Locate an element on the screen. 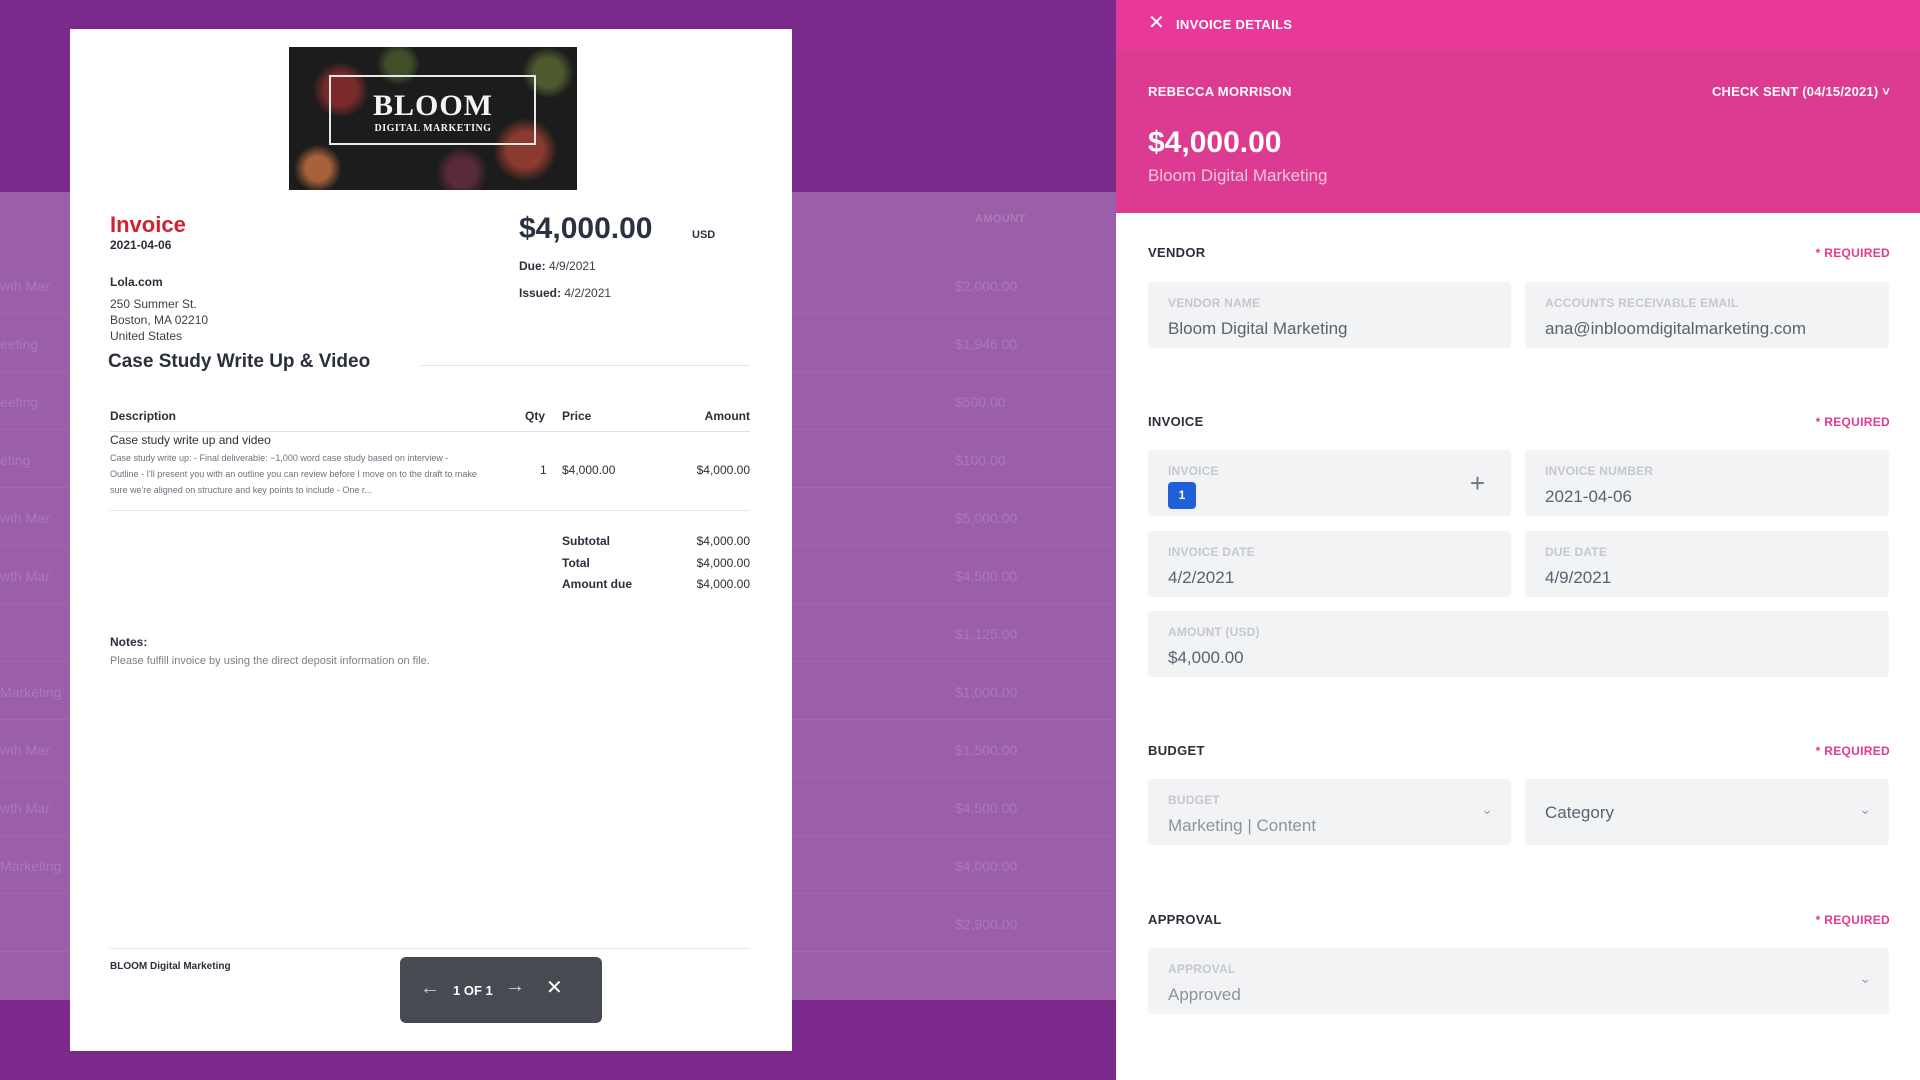 The height and width of the screenshot is (1080, 1920). amount-field: AMOUNT (USD) $4,000.00 is located at coordinates (1518, 644).